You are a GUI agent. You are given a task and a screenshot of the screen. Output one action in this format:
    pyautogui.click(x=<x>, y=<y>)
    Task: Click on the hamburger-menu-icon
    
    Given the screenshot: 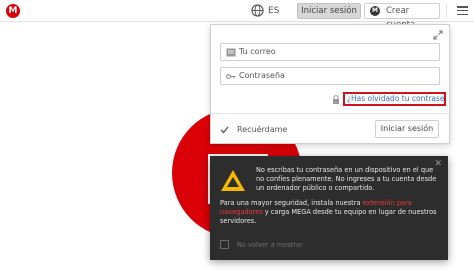 What is the action you would take?
    pyautogui.click(x=462, y=11)
    